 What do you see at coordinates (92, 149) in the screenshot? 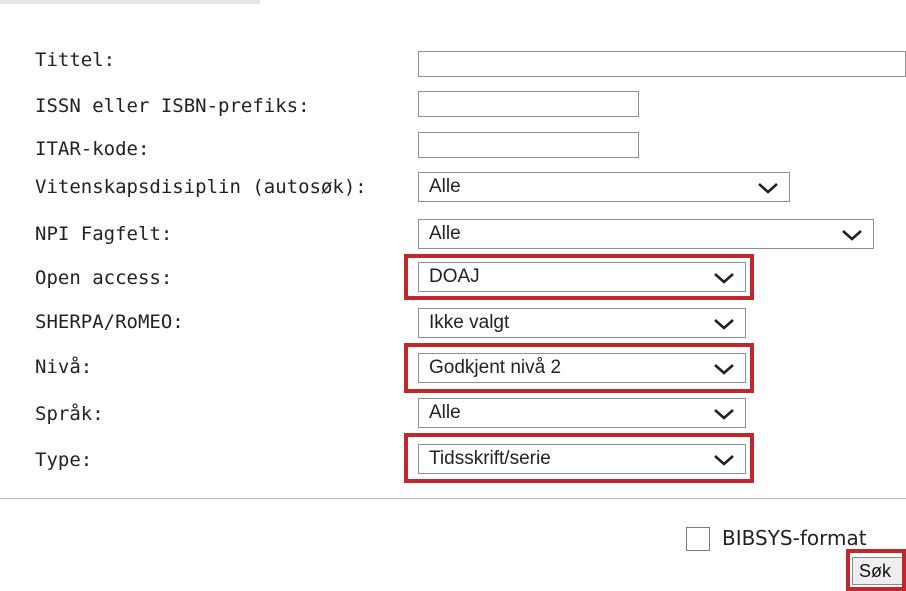
I see `itar-label: ITAR-kode:` at bounding box center [92, 149].